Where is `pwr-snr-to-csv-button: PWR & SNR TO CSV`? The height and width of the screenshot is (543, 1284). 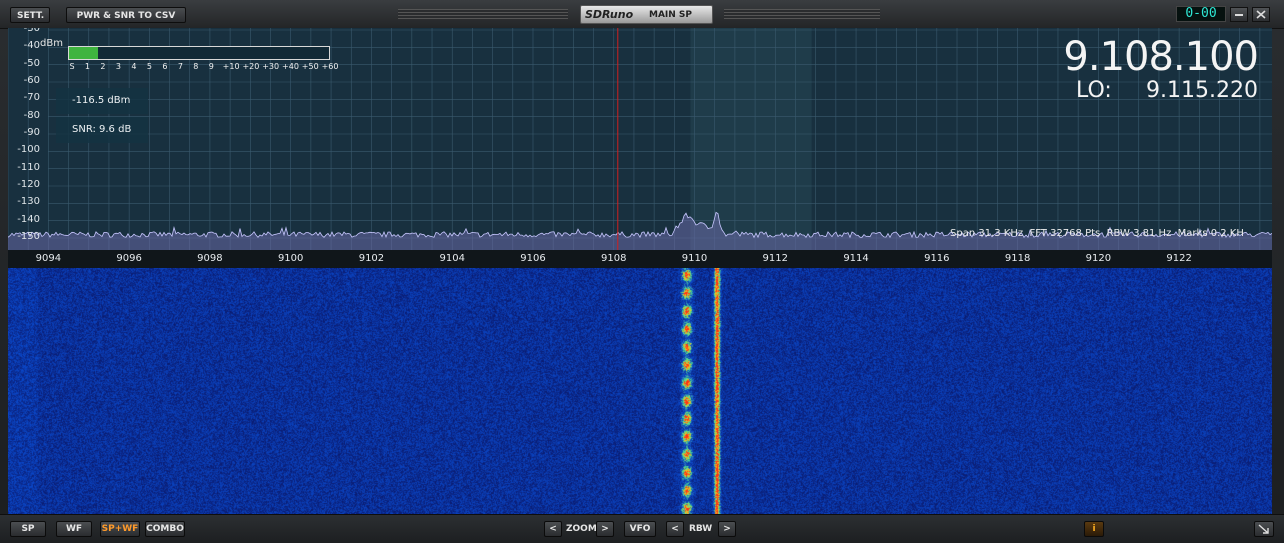
pwr-snr-to-csv-button: PWR & SNR TO CSV is located at coordinates (126, 15).